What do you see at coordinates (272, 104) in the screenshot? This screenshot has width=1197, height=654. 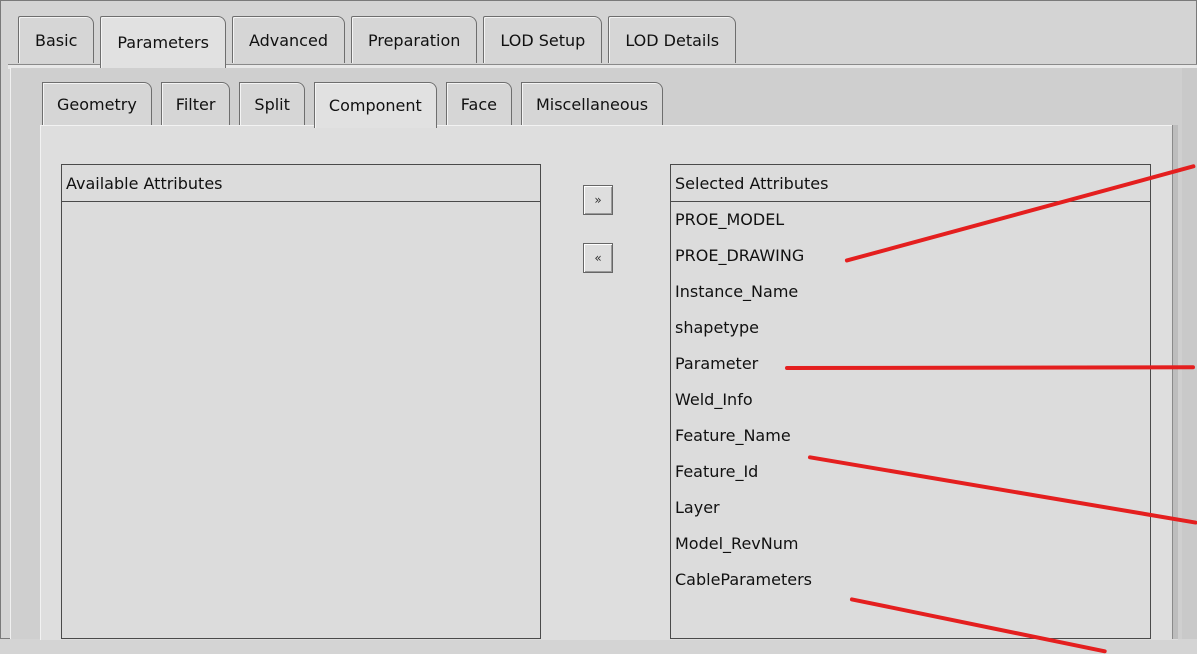 I see `tab-split: Split` at bounding box center [272, 104].